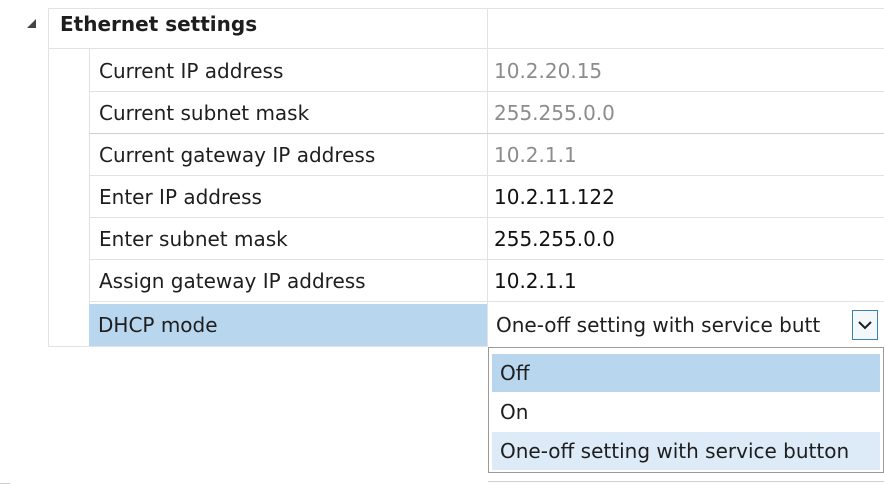 The image size is (884, 485). I want to click on ip-address-input: 10.2.11.122, so click(686, 197).